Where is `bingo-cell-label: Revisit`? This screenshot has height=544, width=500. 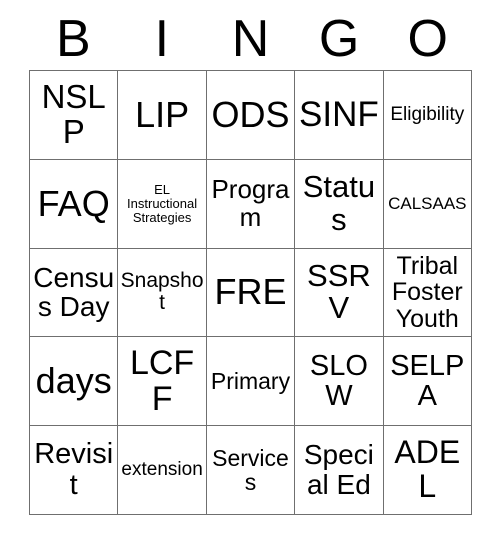
bingo-cell-label: Revisit is located at coordinates (74, 470).